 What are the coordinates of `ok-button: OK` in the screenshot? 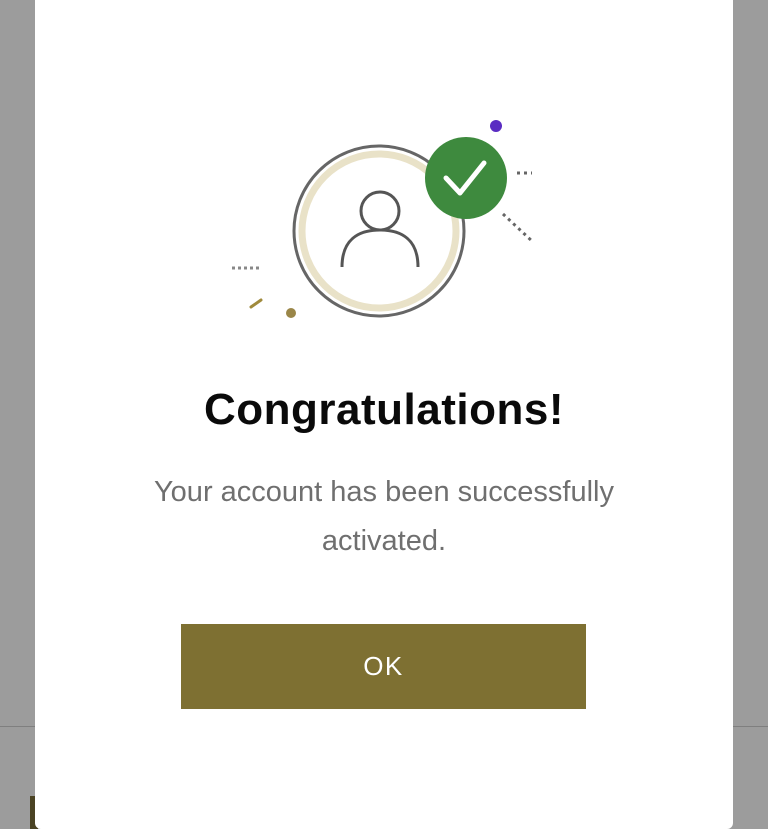 It's located at (383, 666).